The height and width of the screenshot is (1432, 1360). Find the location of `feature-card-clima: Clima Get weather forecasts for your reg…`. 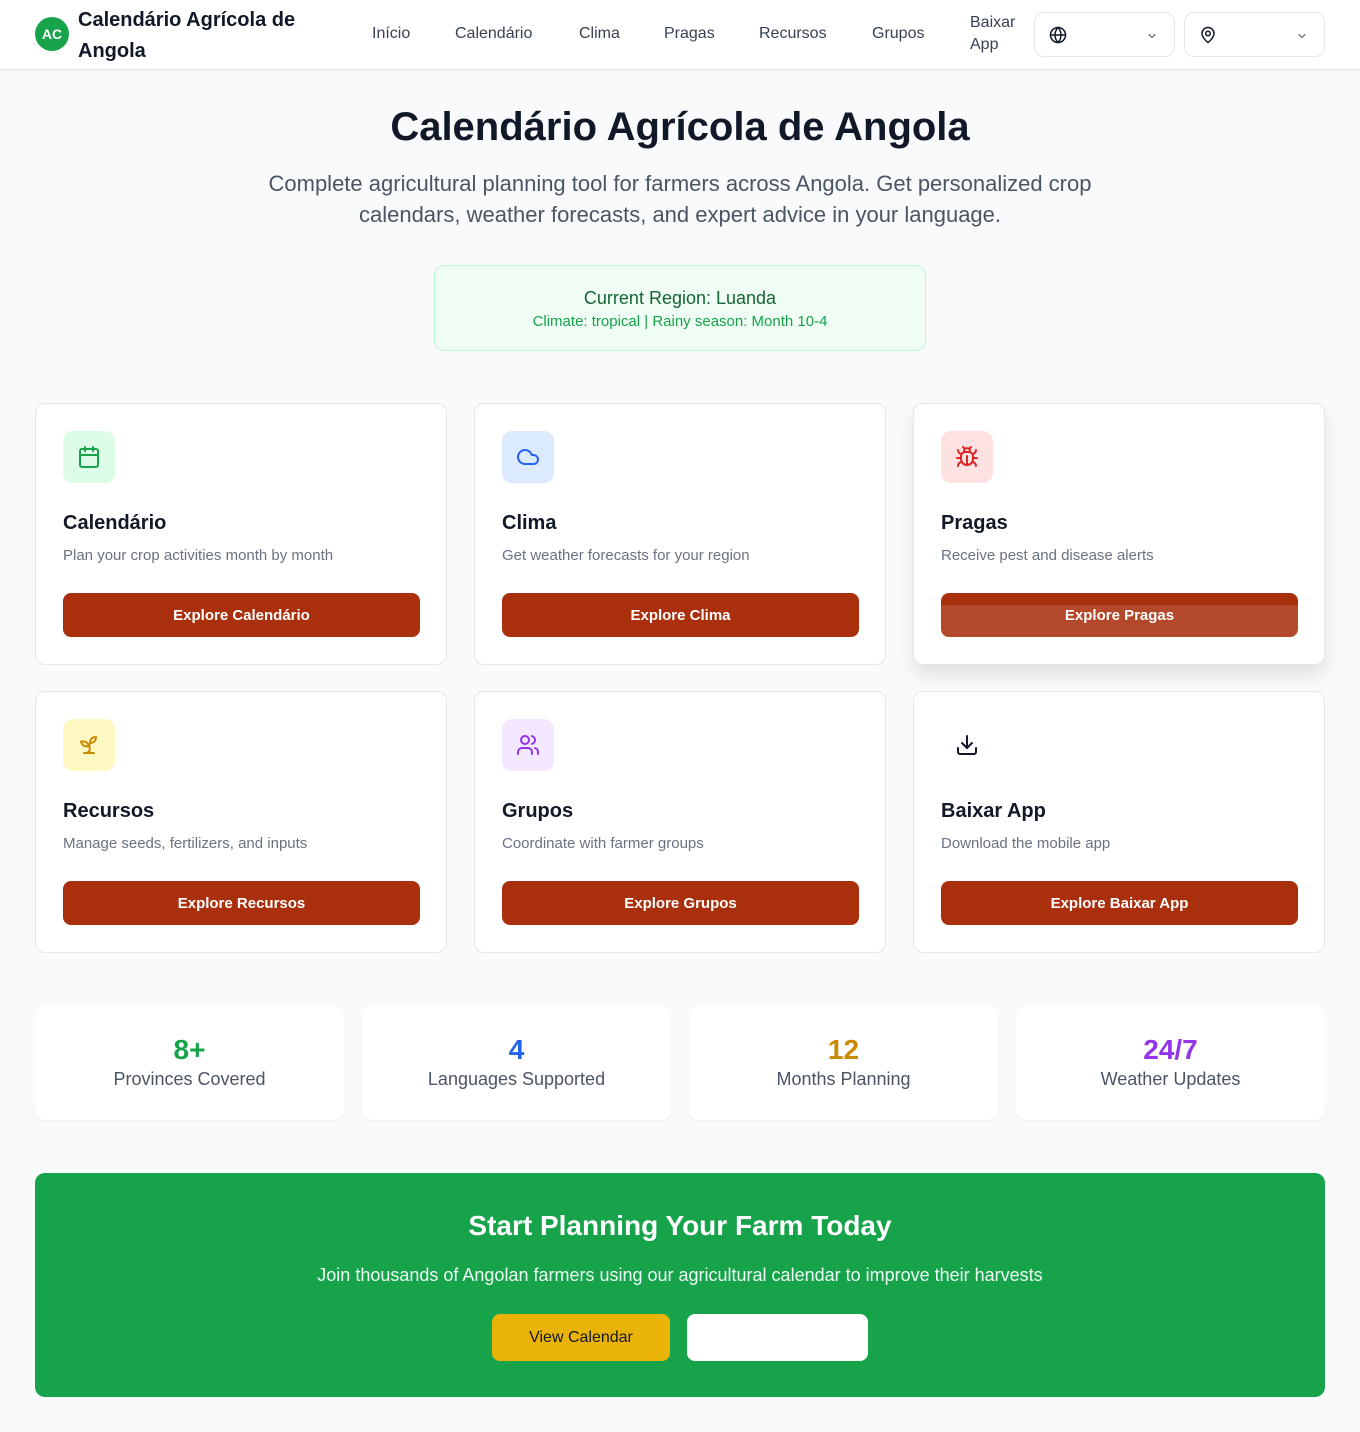

feature-card-clima: Clima Get weather forecasts for your reg… is located at coordinates (680, 534).